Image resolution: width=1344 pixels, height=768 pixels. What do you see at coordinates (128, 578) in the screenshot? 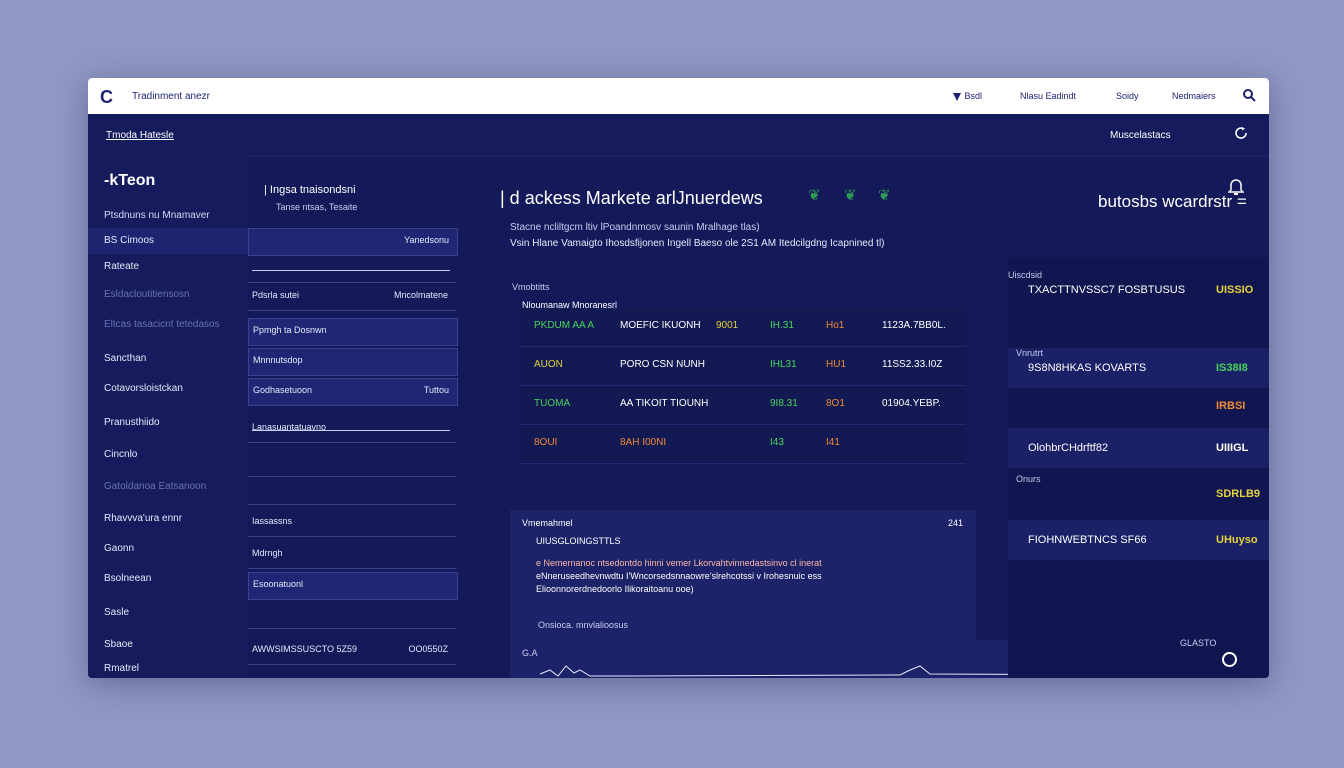
I see `sidebar-item-label: Bsolneean` at bounding box center [128, 578].